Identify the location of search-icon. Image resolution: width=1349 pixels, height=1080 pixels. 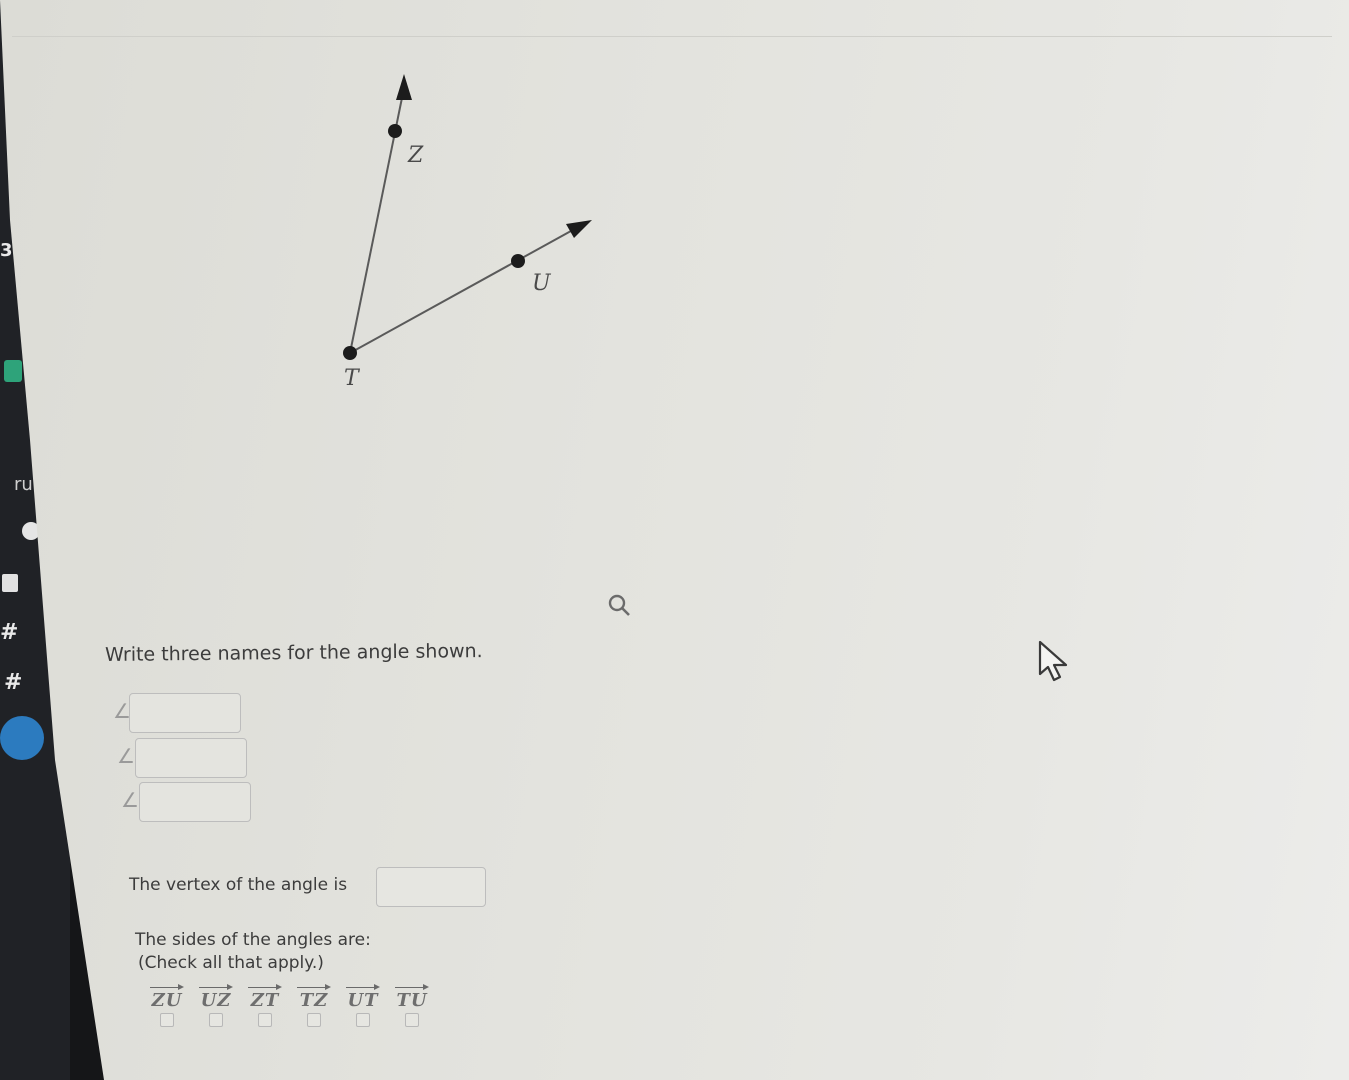
(619, 605).